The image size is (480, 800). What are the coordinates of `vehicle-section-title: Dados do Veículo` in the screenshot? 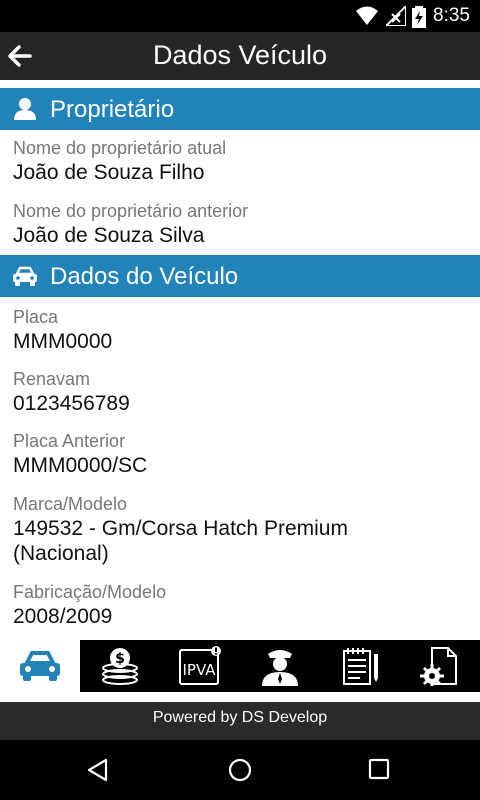 It's located at (144, 276).